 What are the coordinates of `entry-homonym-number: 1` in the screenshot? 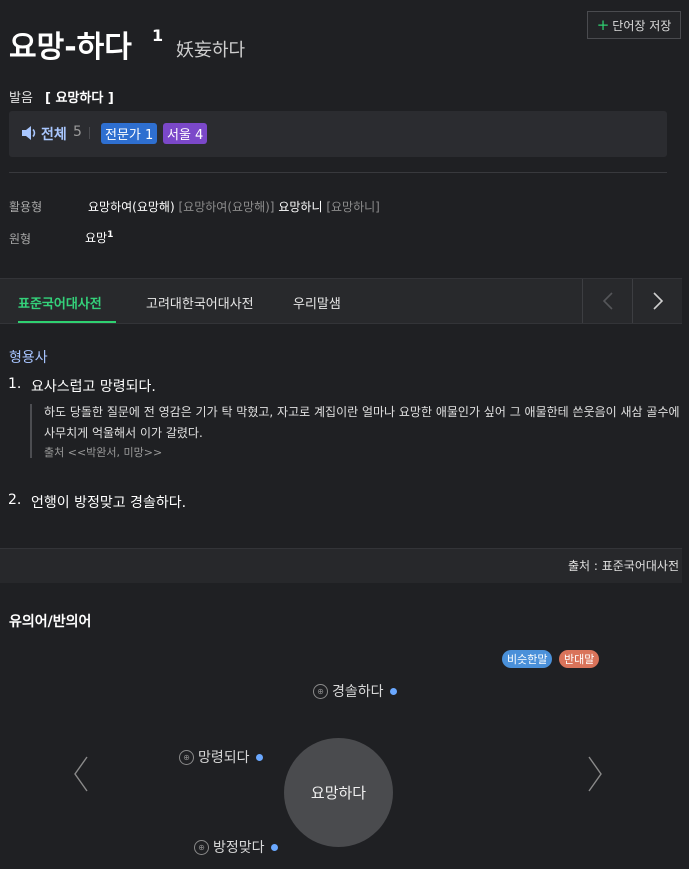 It's located at (158, 35).